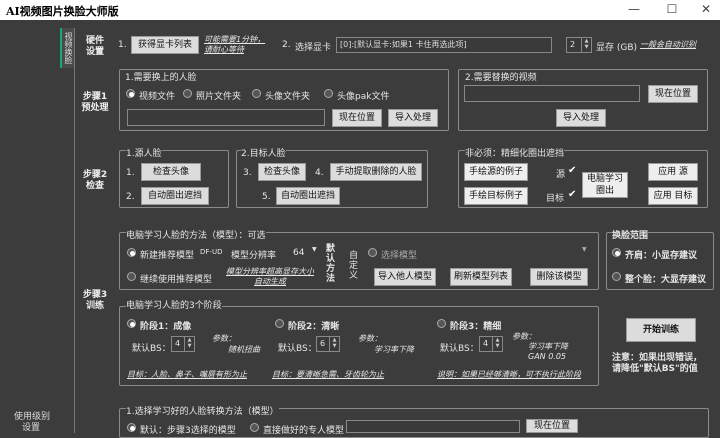 Image resolution: width=720 pixels, height=438 pixels. What do you see at coordinates (62, 11) in the screenshot?
I see `window-title: AI视频图片换脸大师版` at bounding box center [62, 11].